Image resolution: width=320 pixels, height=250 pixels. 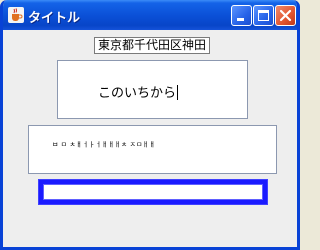 What do you see at coordinates (241, 15) in the screenshot?
I see `minimize-button` at bounding box center [241, 15].